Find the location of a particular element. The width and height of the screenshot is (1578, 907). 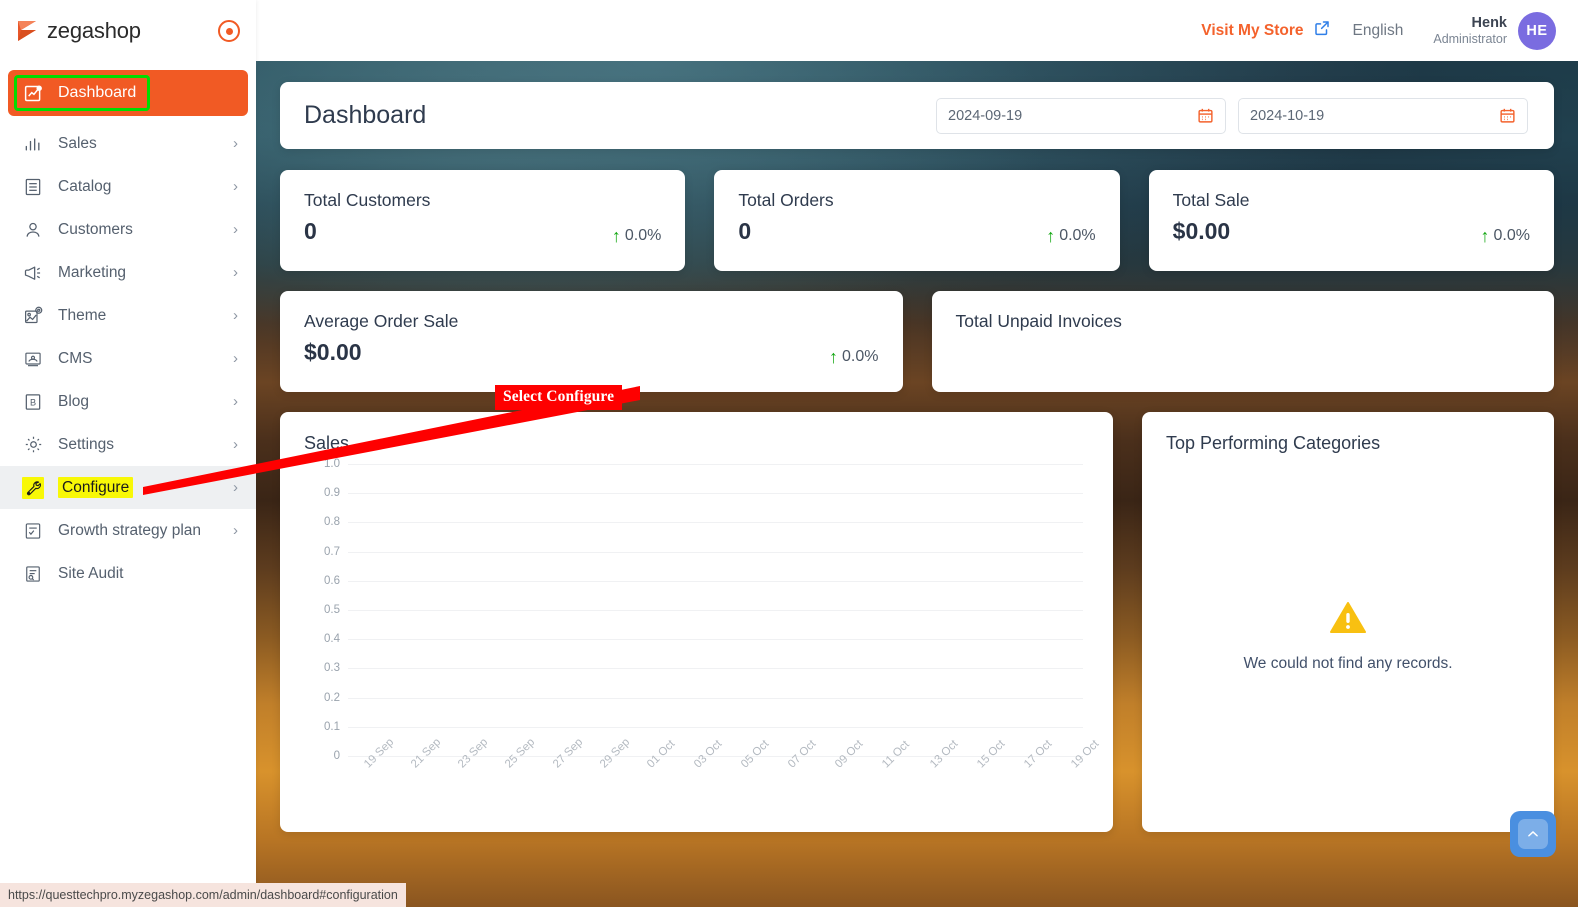

collapse-toggle-icon is located at coordinates (229, 31).